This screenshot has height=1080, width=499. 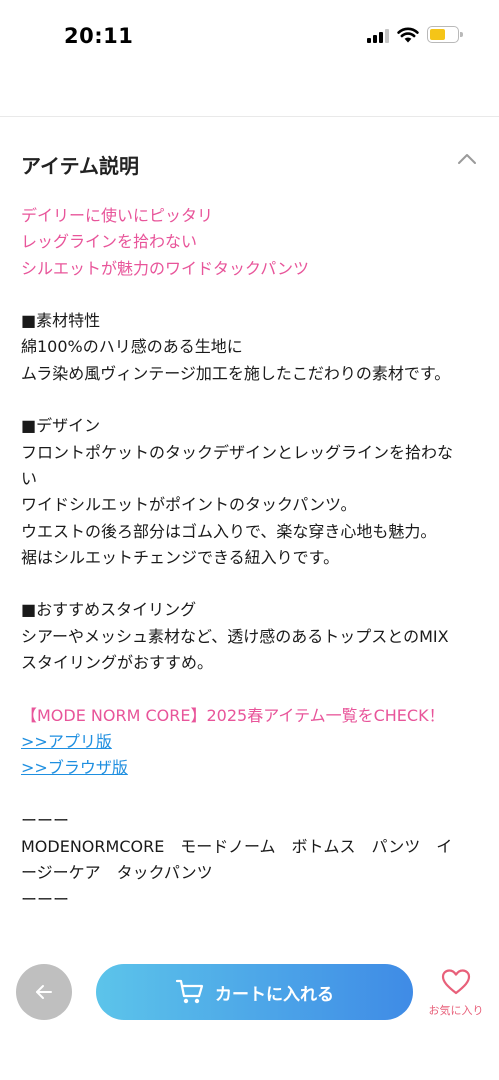 I want to click on description-line: い, so click(x=29, y=478).